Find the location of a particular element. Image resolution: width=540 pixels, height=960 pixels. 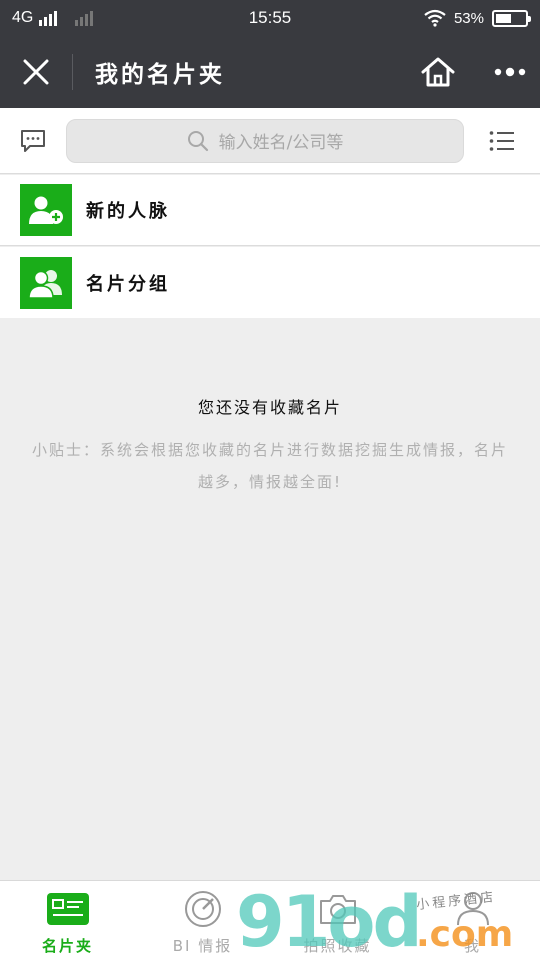

title-divider is located at coordinates (72, 72).